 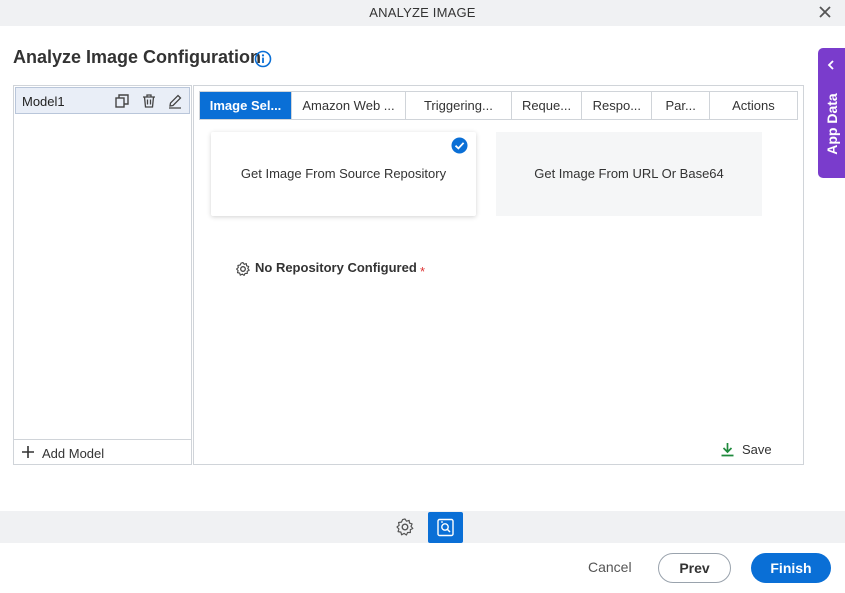 I want to click on info-icon, so click(x=263, y=59).